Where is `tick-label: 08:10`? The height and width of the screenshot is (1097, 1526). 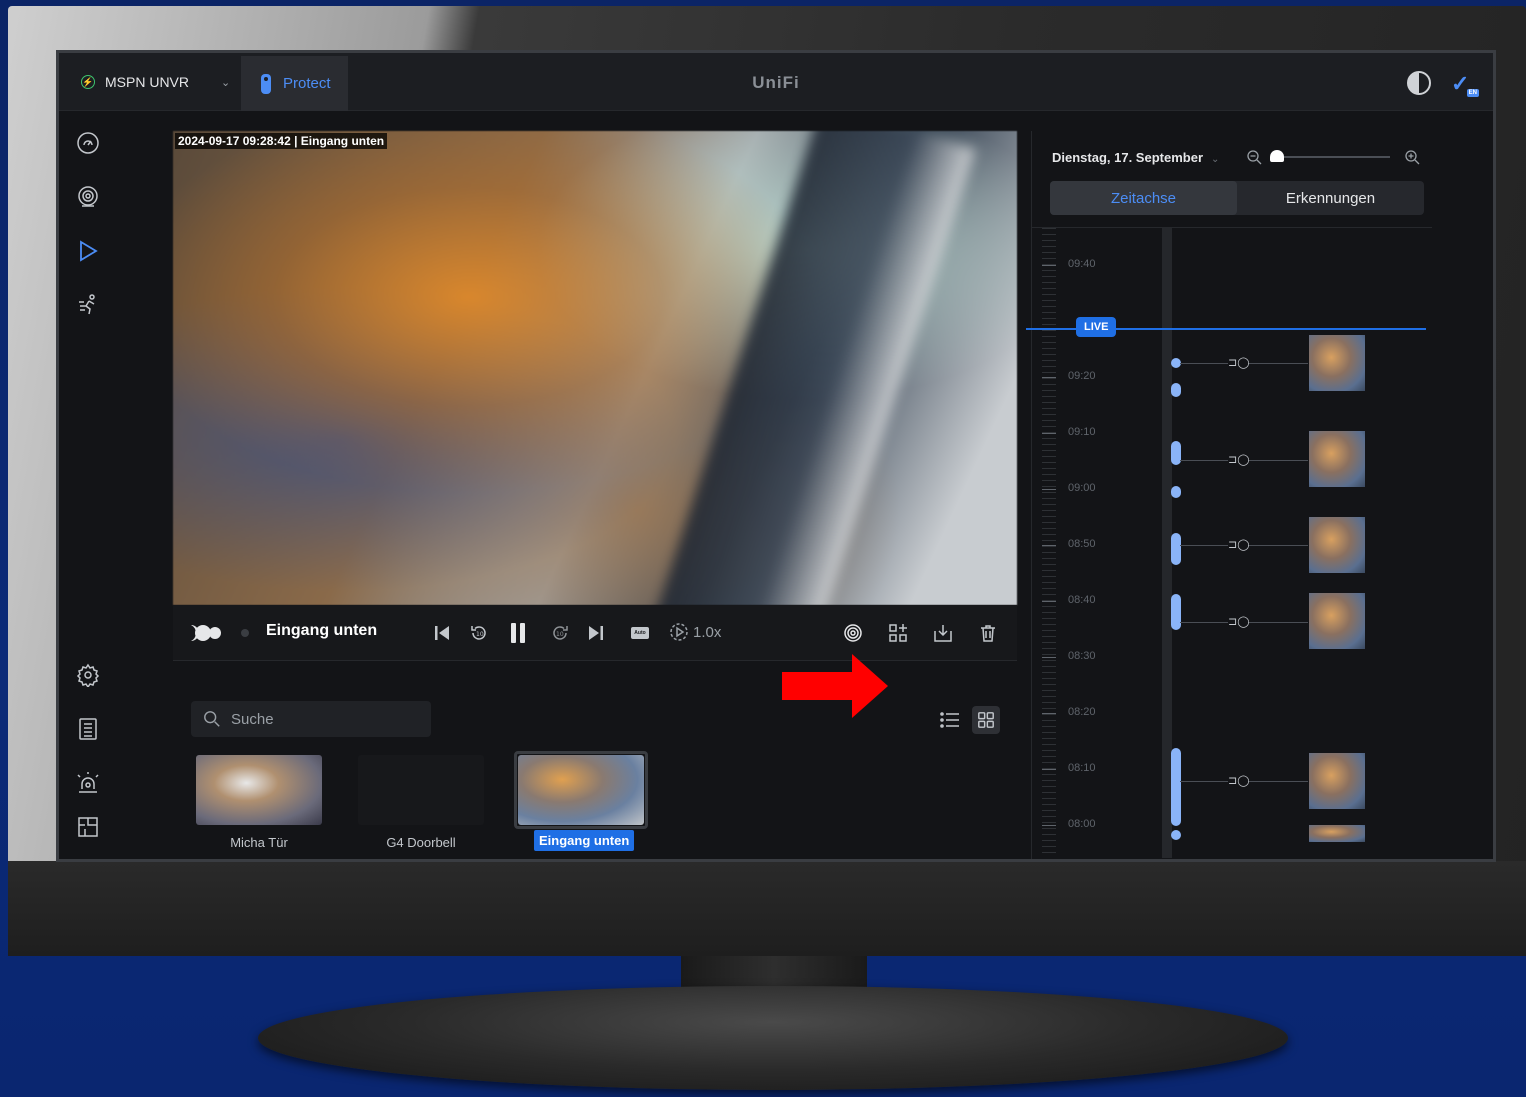
tick-label: 08:10 is located at coordinates (1082, 768).